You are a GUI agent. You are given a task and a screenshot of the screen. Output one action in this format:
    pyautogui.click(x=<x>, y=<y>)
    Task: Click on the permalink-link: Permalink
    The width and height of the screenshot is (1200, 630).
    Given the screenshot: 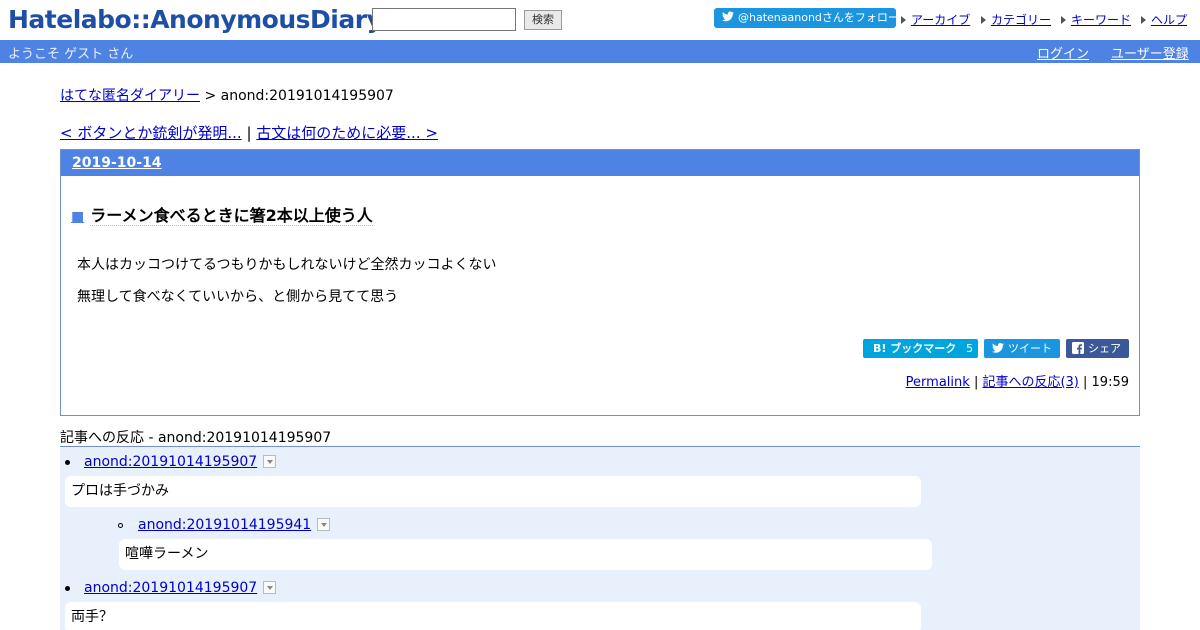 What is the action you would take?
    pyautogui.click(x=938, y=382)
    